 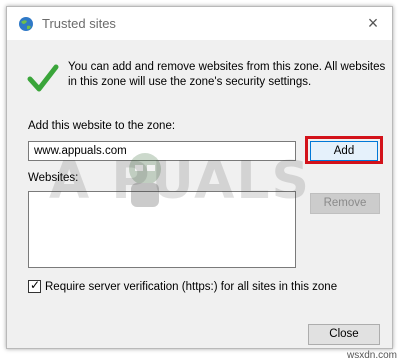 I want to click on website-url-input, so click(x=162, y=151).